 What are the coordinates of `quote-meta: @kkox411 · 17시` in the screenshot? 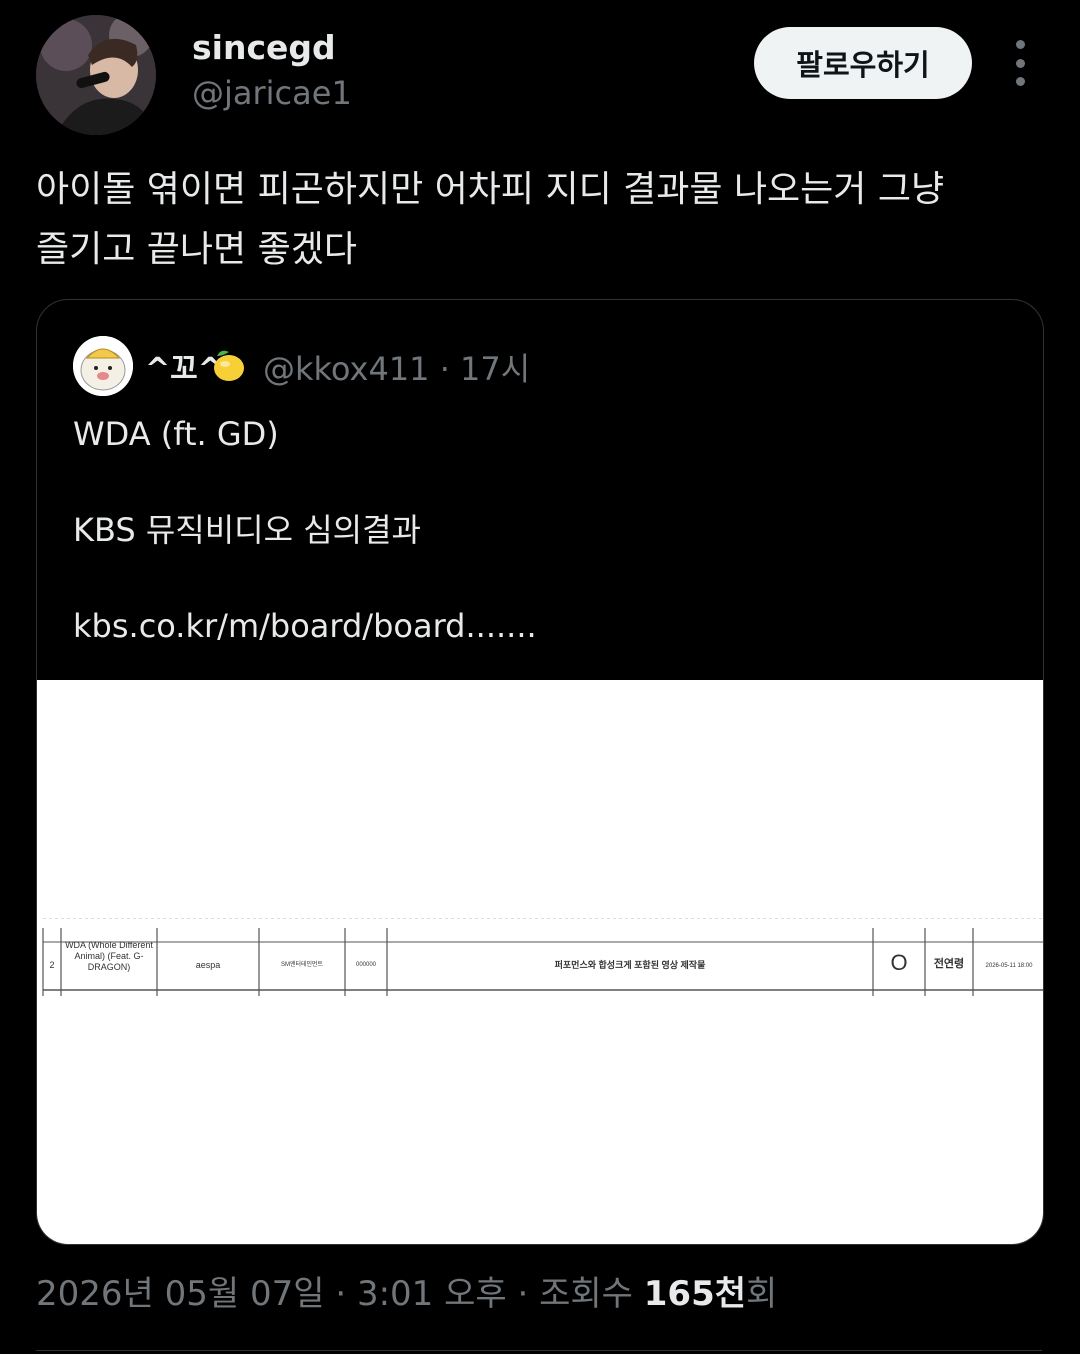 It's located at (396, 367).